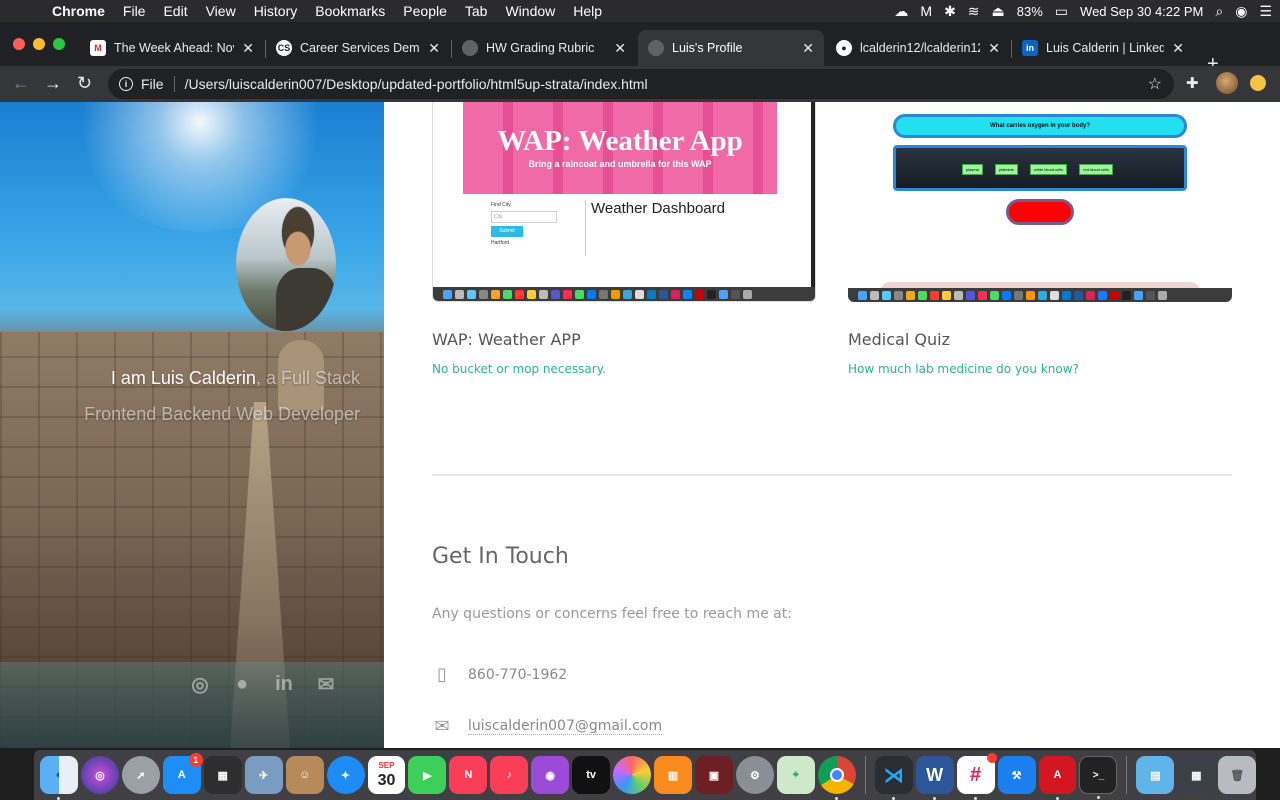 The height and width of the screenshot is (800, 1280). Describe the element at coordinates (326, 684) in the screenshot. I see `envelope-icon: ✉` at that location.